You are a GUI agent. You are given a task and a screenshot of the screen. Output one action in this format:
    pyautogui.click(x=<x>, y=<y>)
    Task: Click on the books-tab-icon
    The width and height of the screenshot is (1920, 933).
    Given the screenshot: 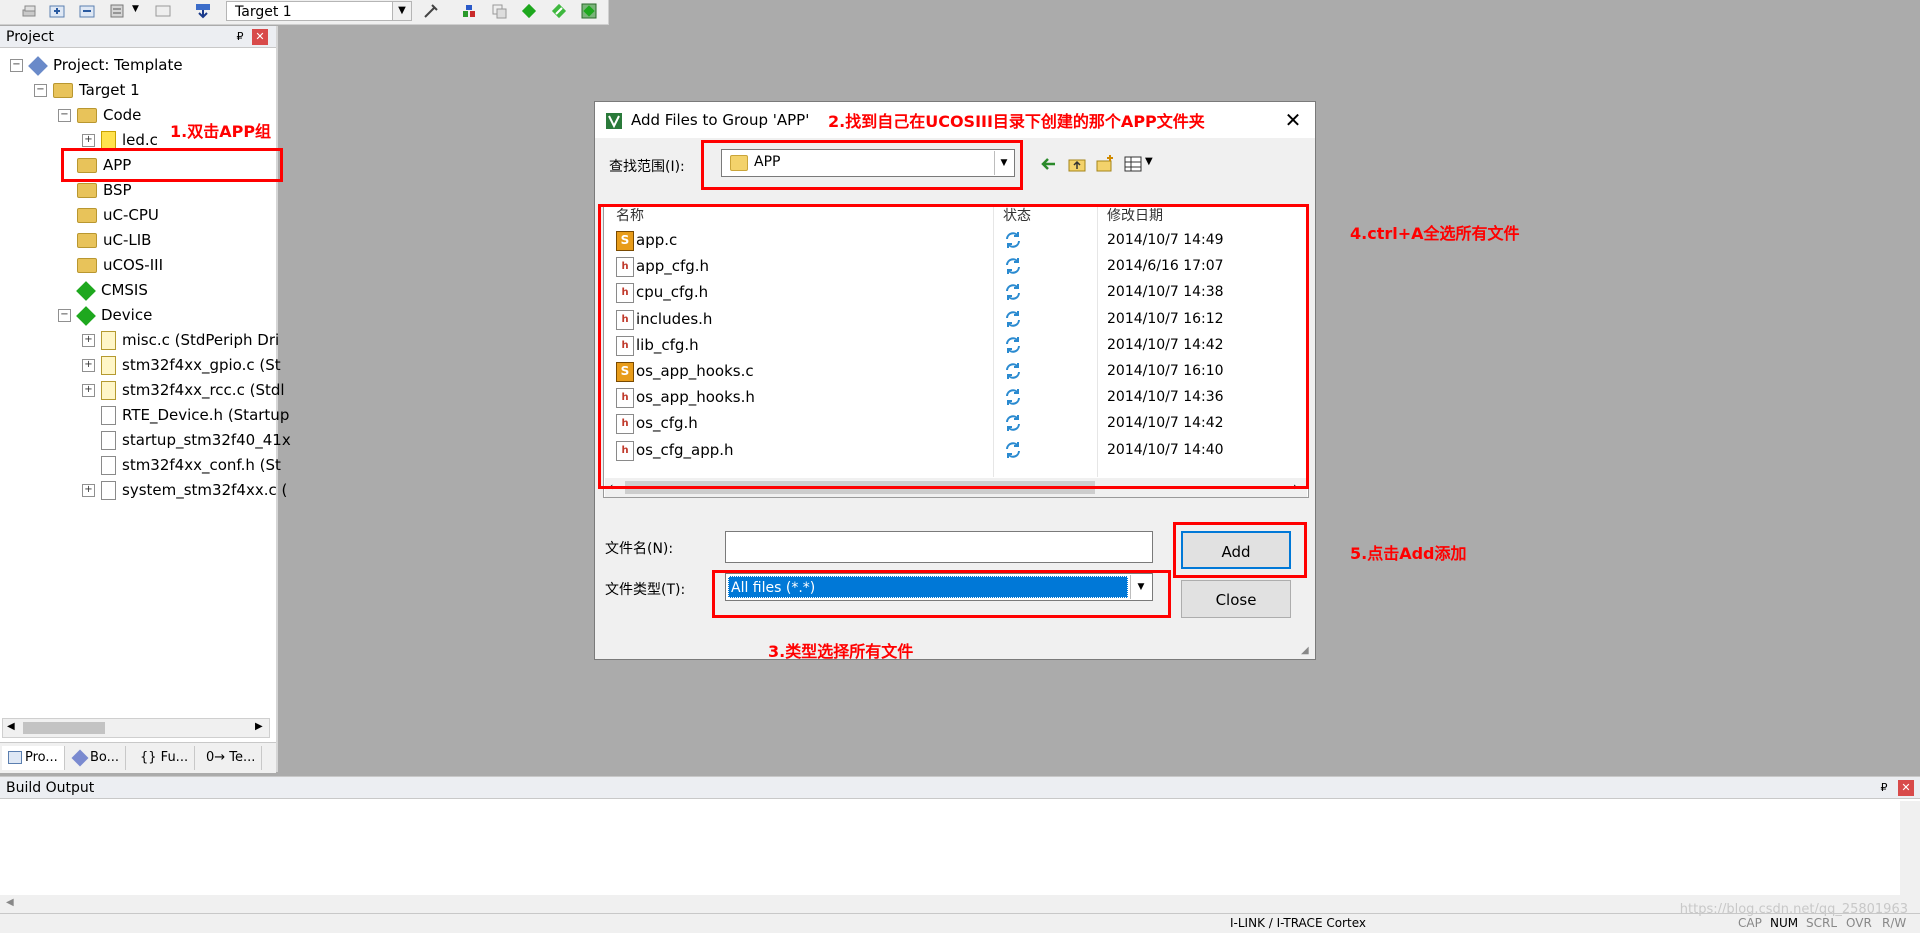 What is the action you would take?
    pyautogui.click(x=80, y=757)
    